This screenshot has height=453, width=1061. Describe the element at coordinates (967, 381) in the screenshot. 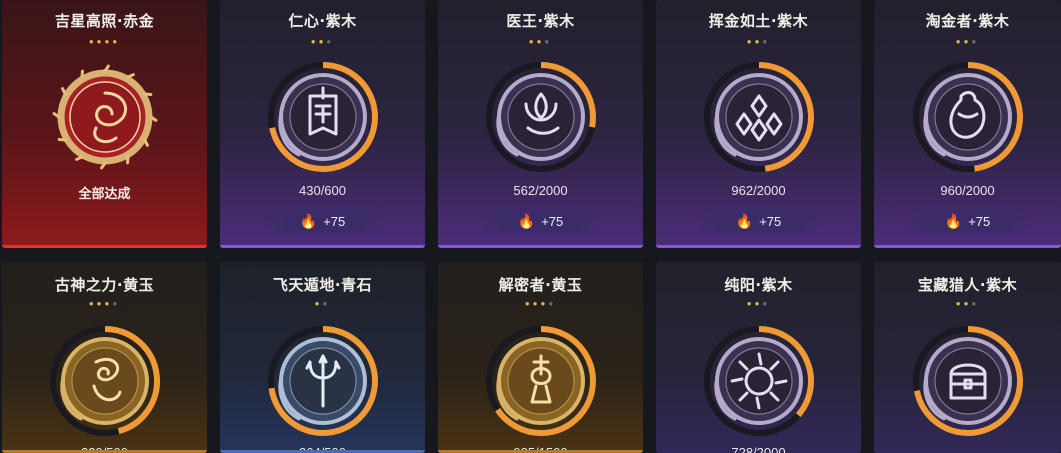

I see `treasure-chest-icon` at that location.